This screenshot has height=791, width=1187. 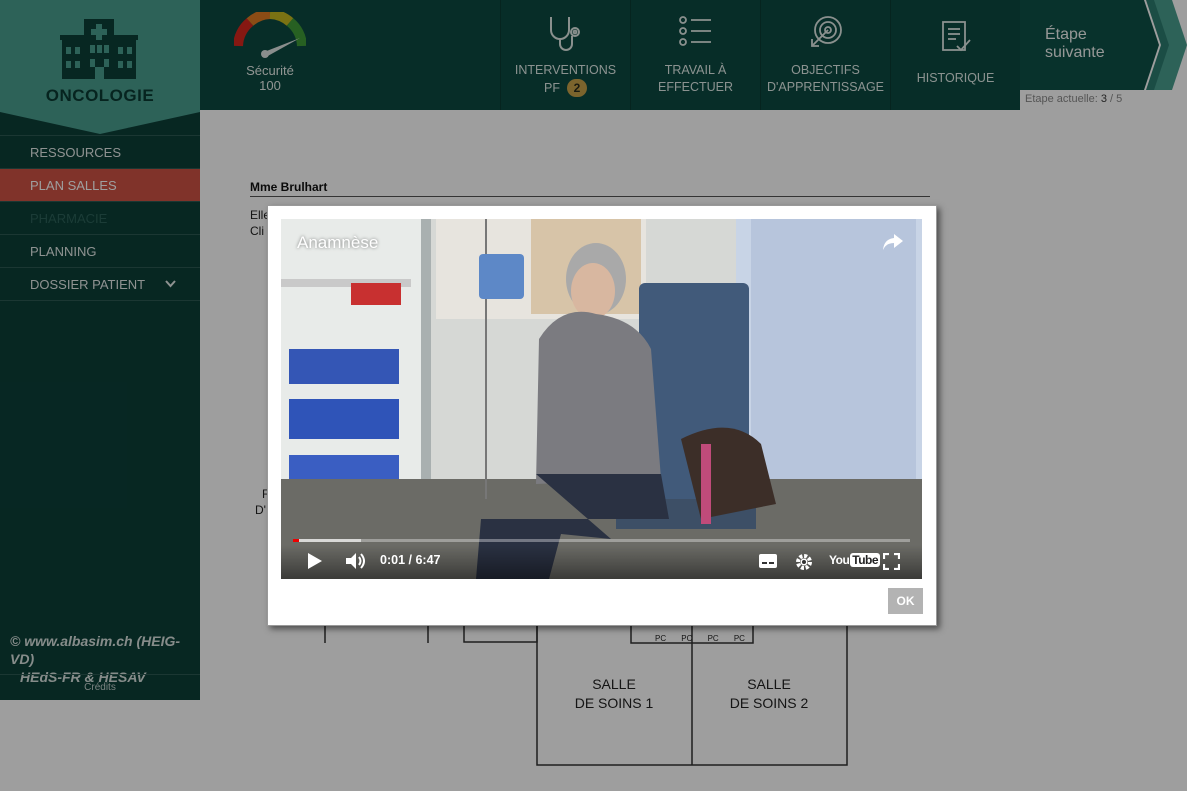 I want to click on fullscreen-icon, so click(x=891, y=563).